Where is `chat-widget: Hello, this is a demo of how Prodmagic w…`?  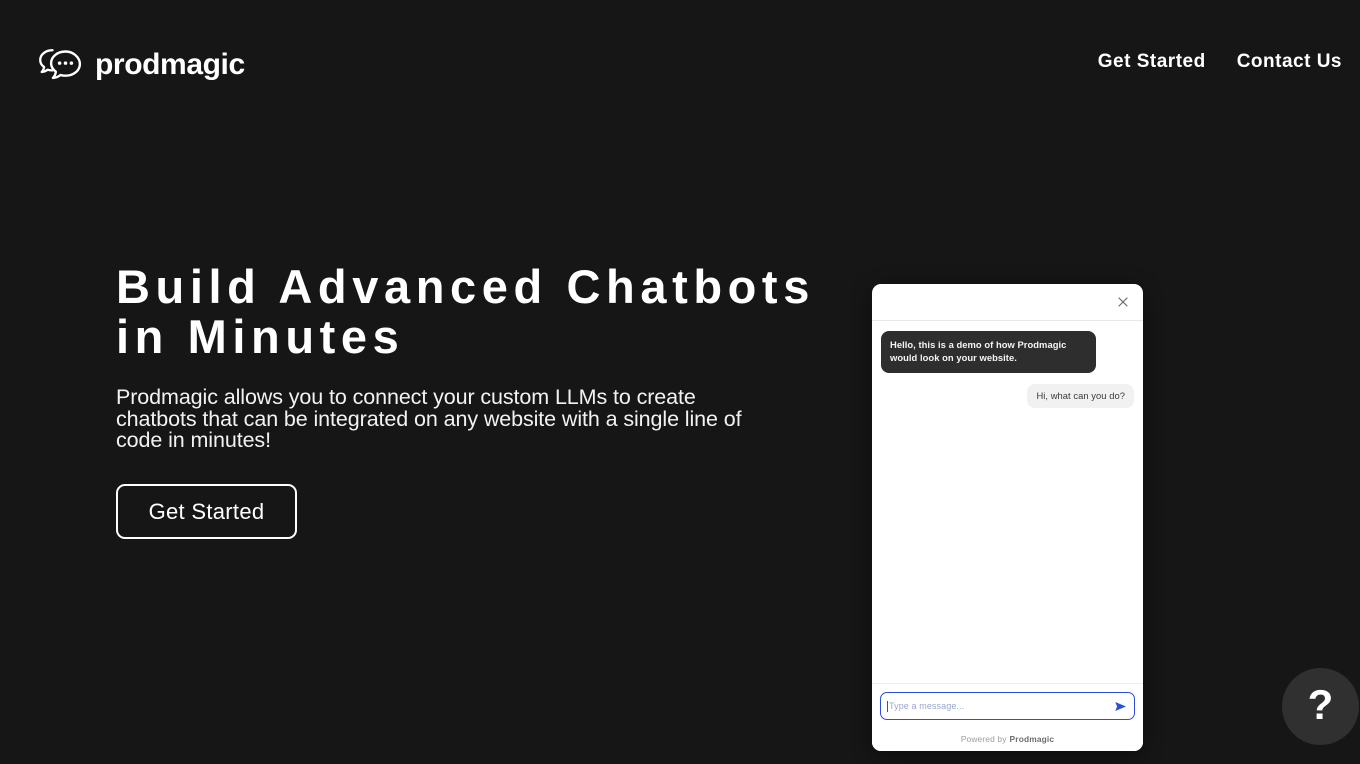
chat-widget: Hello, this is a demo of how Prodmagic w… is located at coordinates (1007, 517).